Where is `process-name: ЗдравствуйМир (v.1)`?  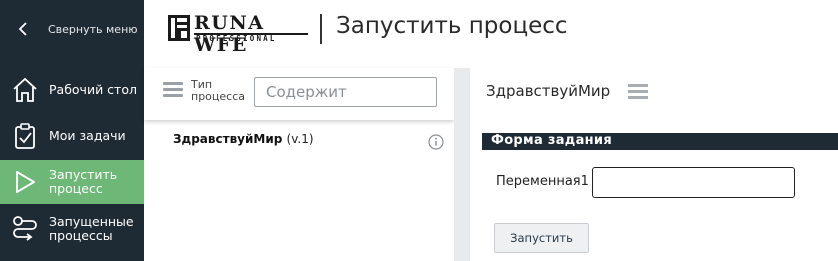
process-name: ЗдравствуйМир (v.1) is located at coordinates (243, 139).